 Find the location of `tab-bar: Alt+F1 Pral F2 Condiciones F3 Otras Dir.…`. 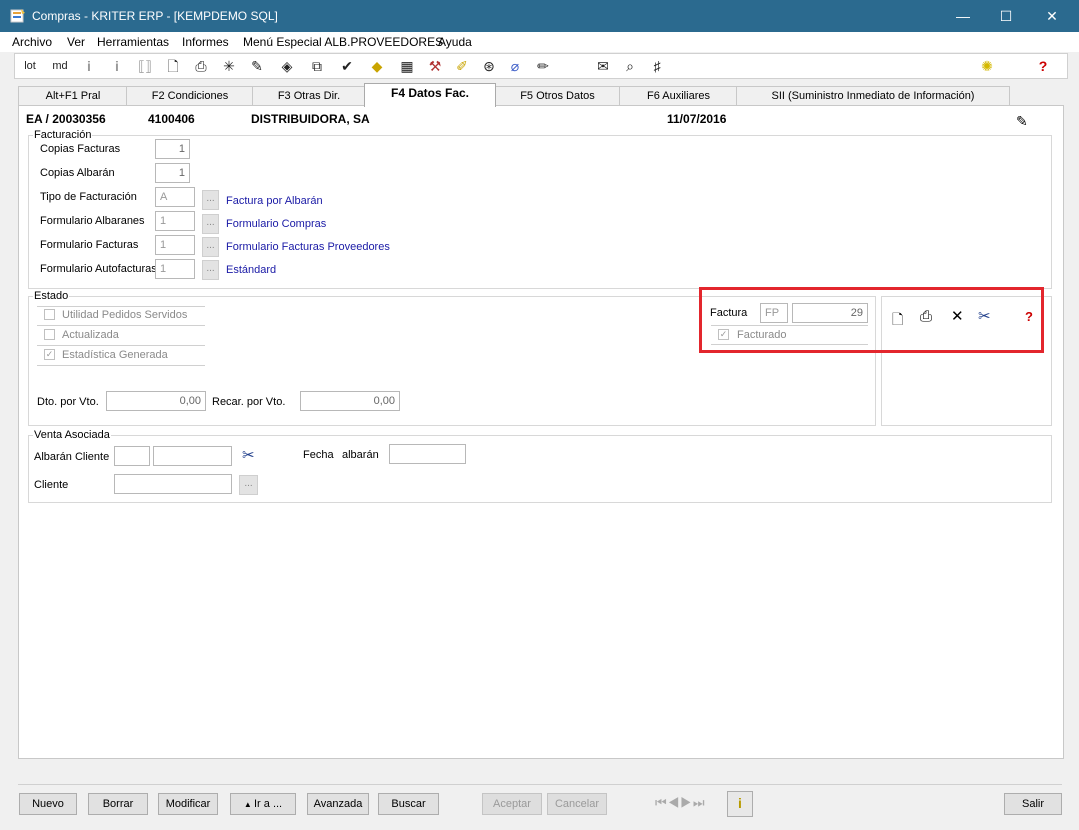

tab-bar: Alt+F1 Pral F2 Condiciones F3 Otras Dir.… is located at coordinates (540, 95).